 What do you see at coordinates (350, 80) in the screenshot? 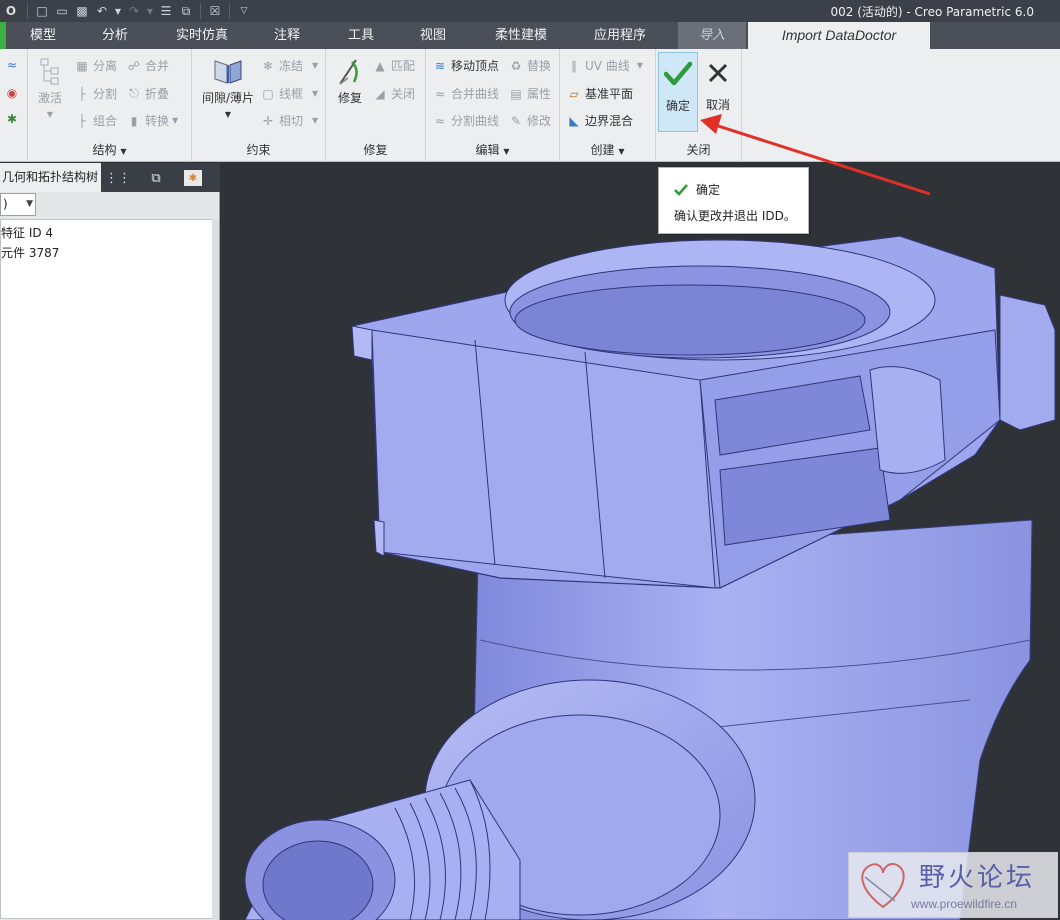
I see `repair-button: 修复` at bounding box center [350, 80].